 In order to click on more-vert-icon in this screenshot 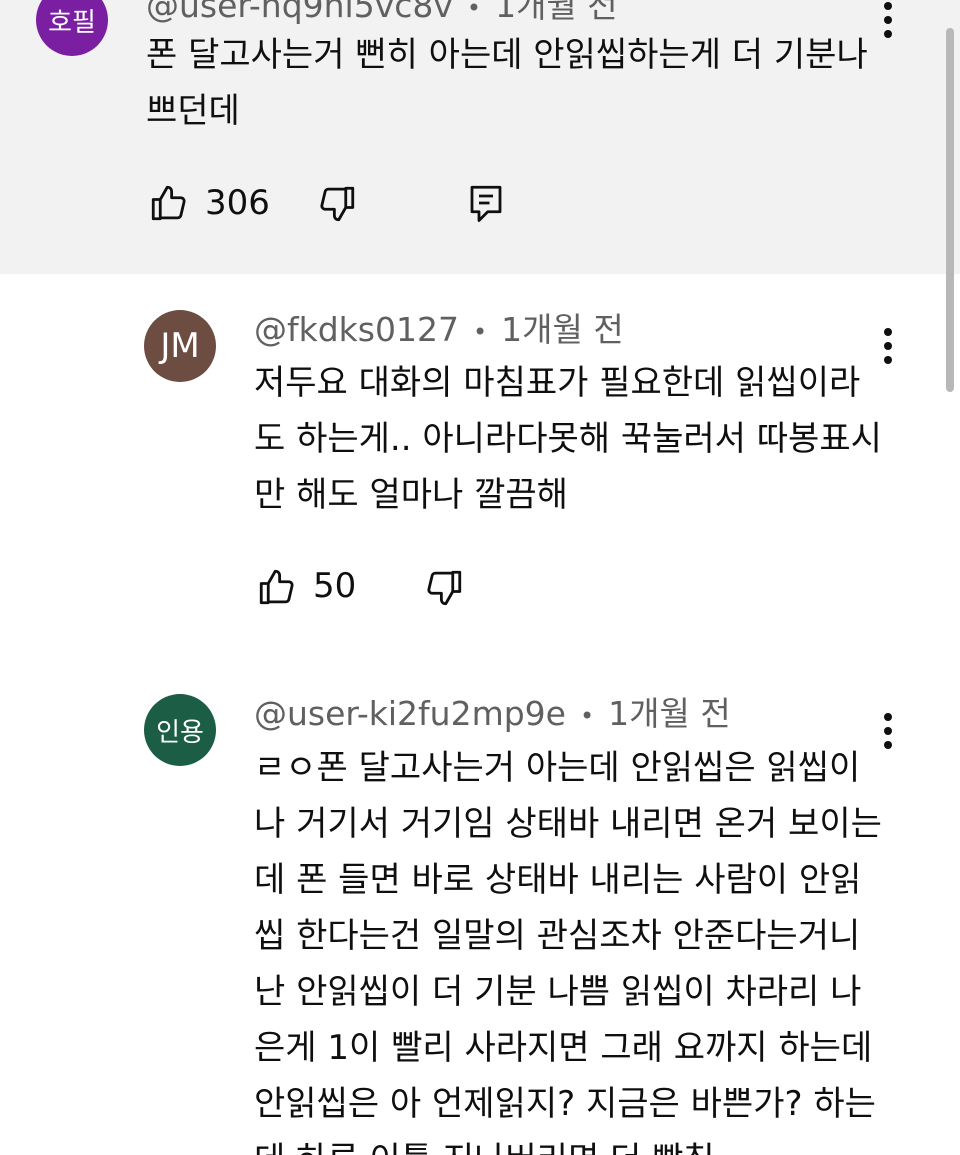, I will do `click(888, 21)`.